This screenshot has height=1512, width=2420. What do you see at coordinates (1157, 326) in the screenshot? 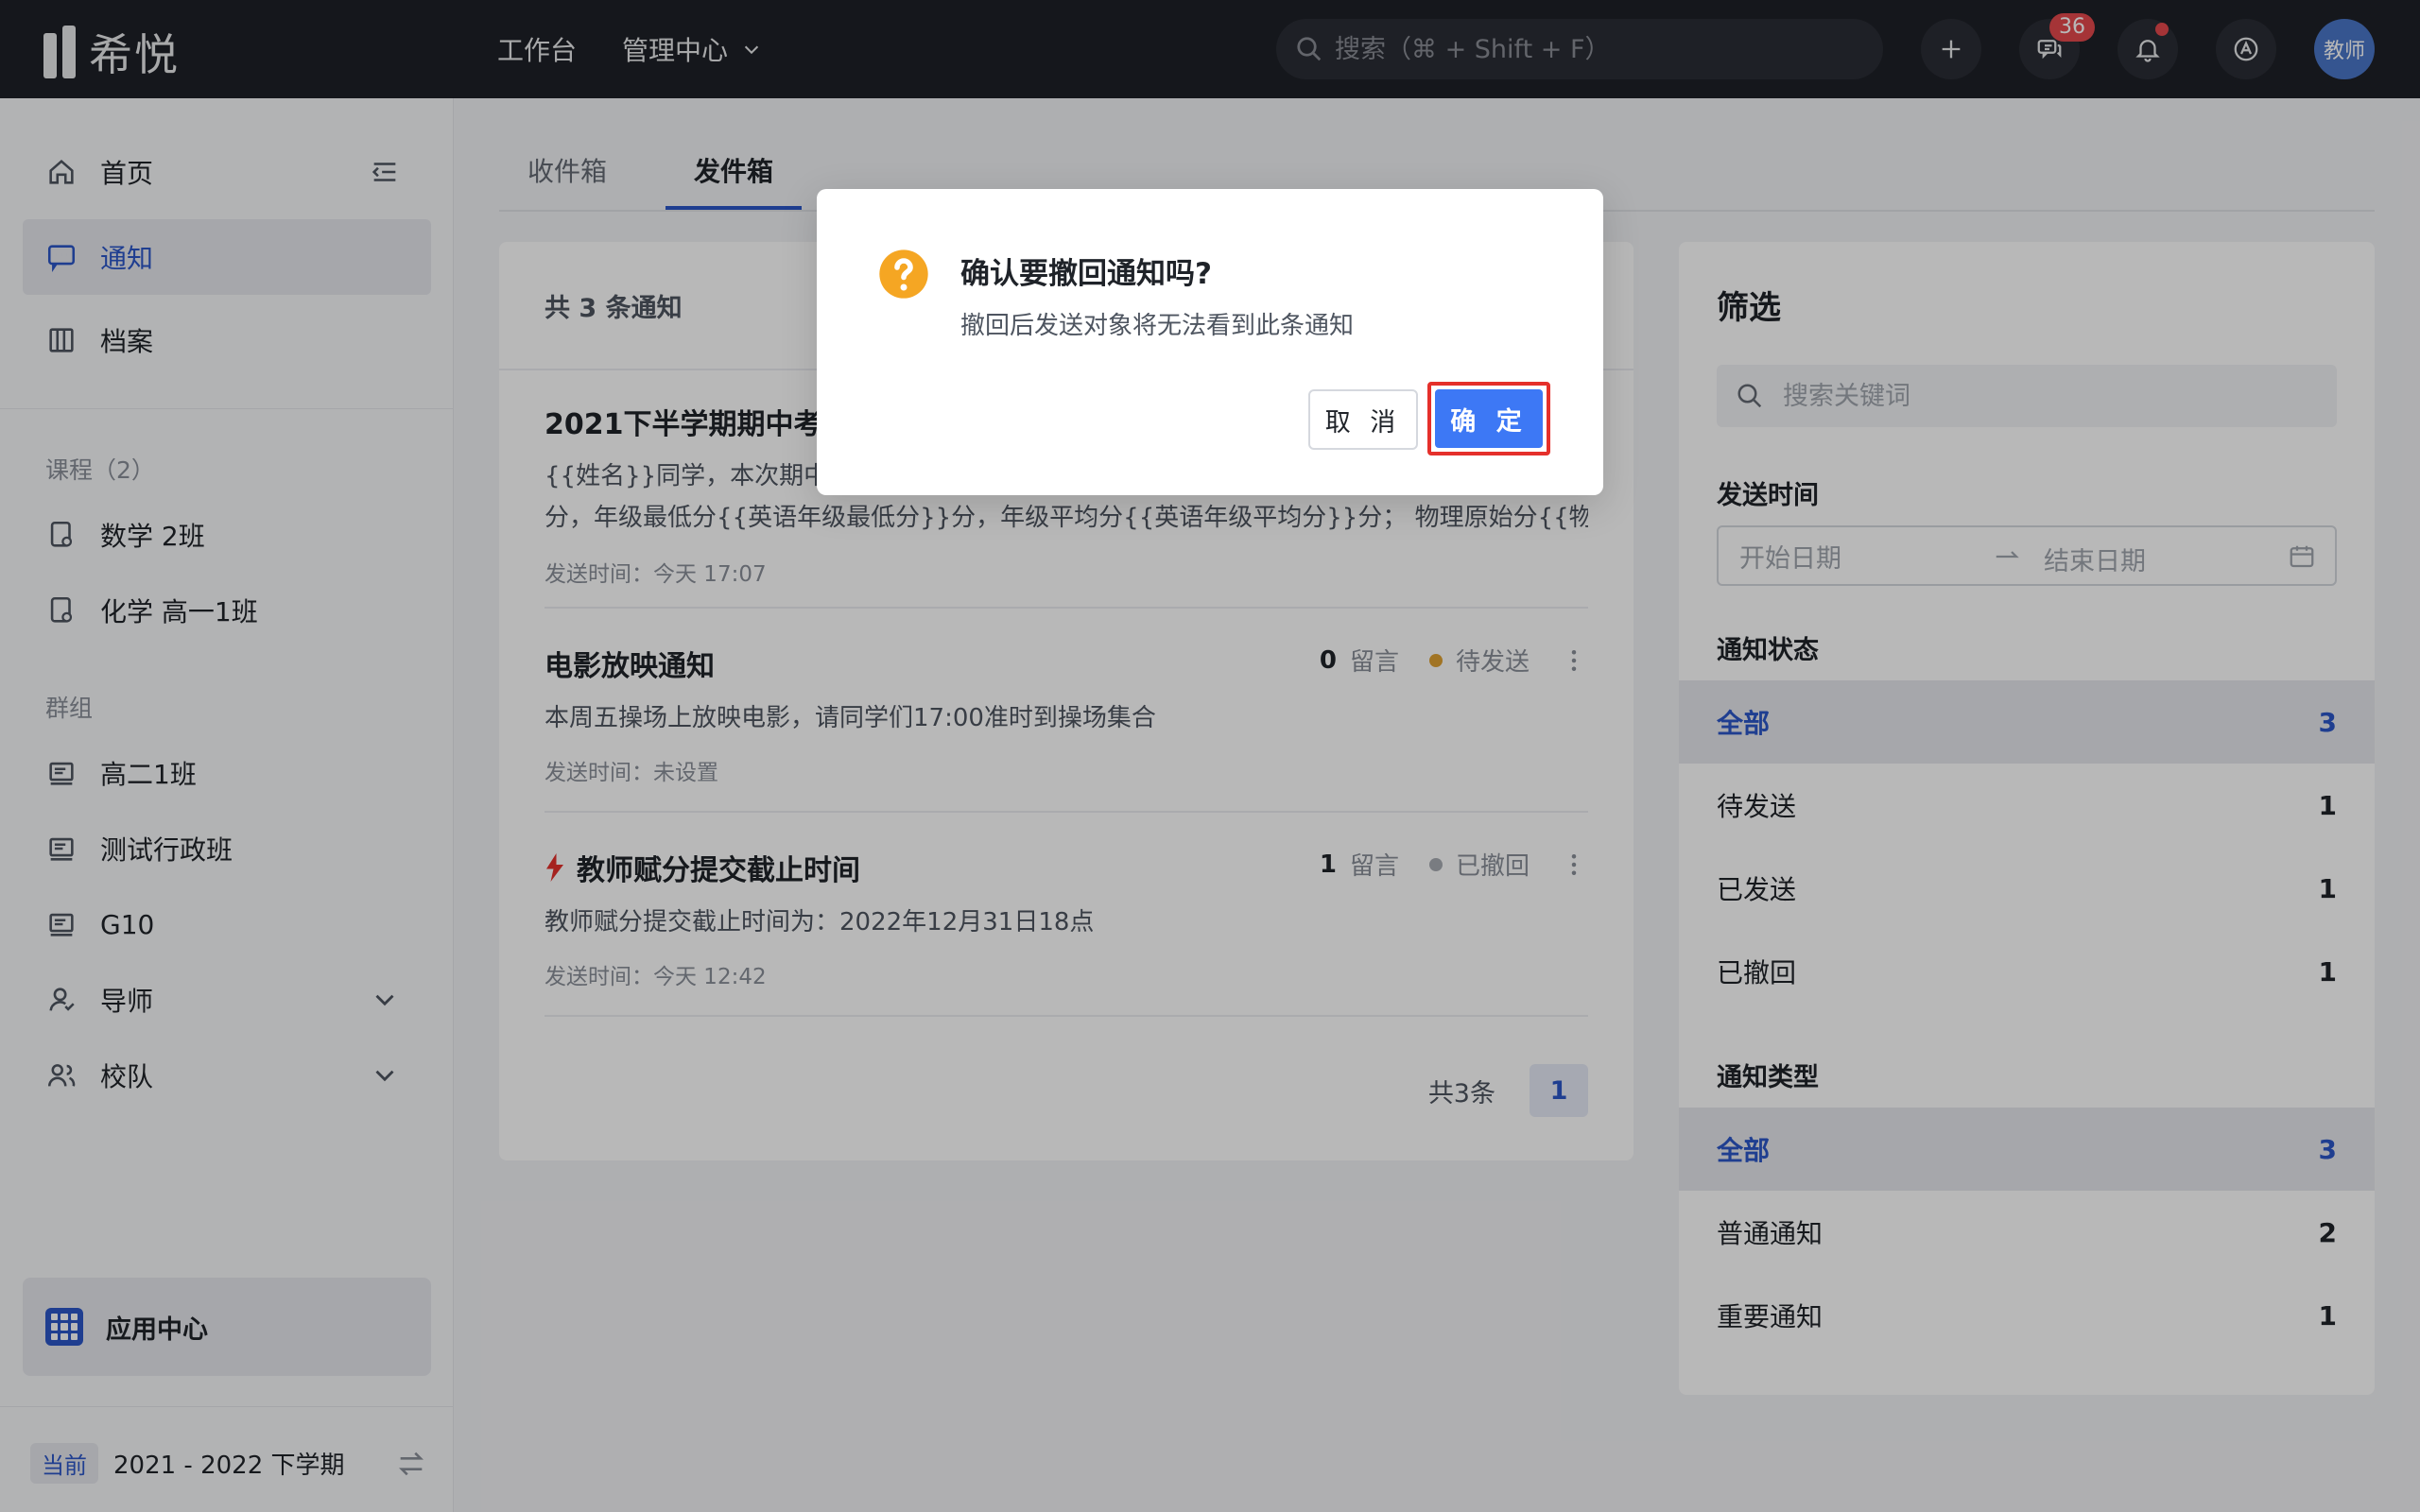
I see `dialog-description: 撤回后发送对象将无法看到此条通知` at bounding box center [1157, 326].